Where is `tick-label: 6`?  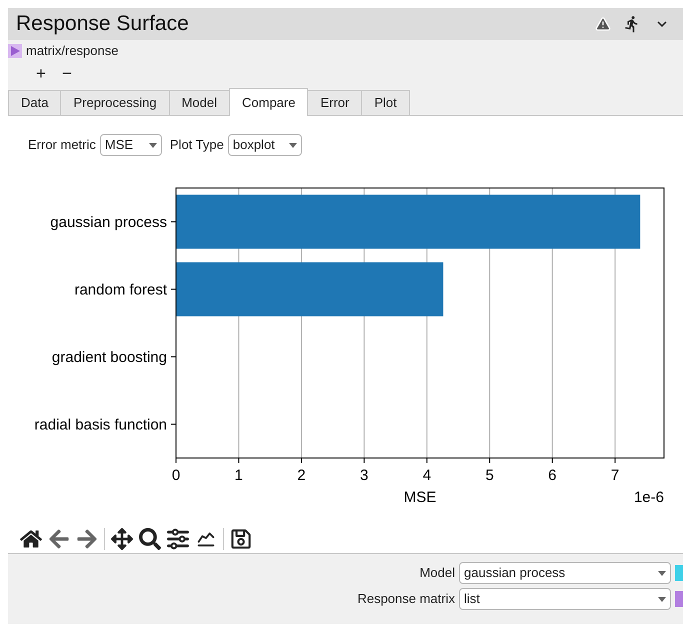
tick-label: 6 is located at coordinates (552, 475).